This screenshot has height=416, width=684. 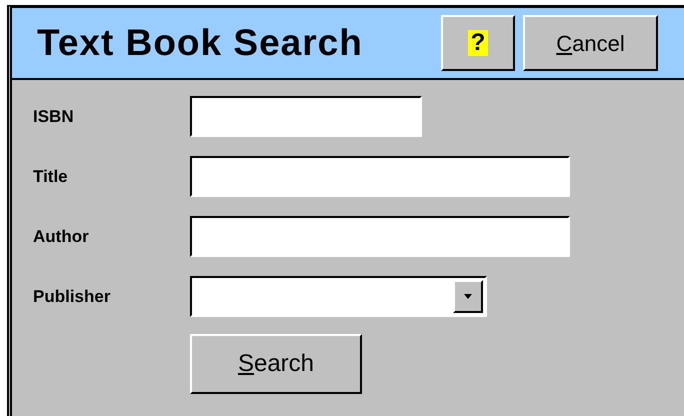 What do you see at coordinates (200, 43) in the screenshot?
I see `window-title: Text Book Search` at bounding box center [200, 43].